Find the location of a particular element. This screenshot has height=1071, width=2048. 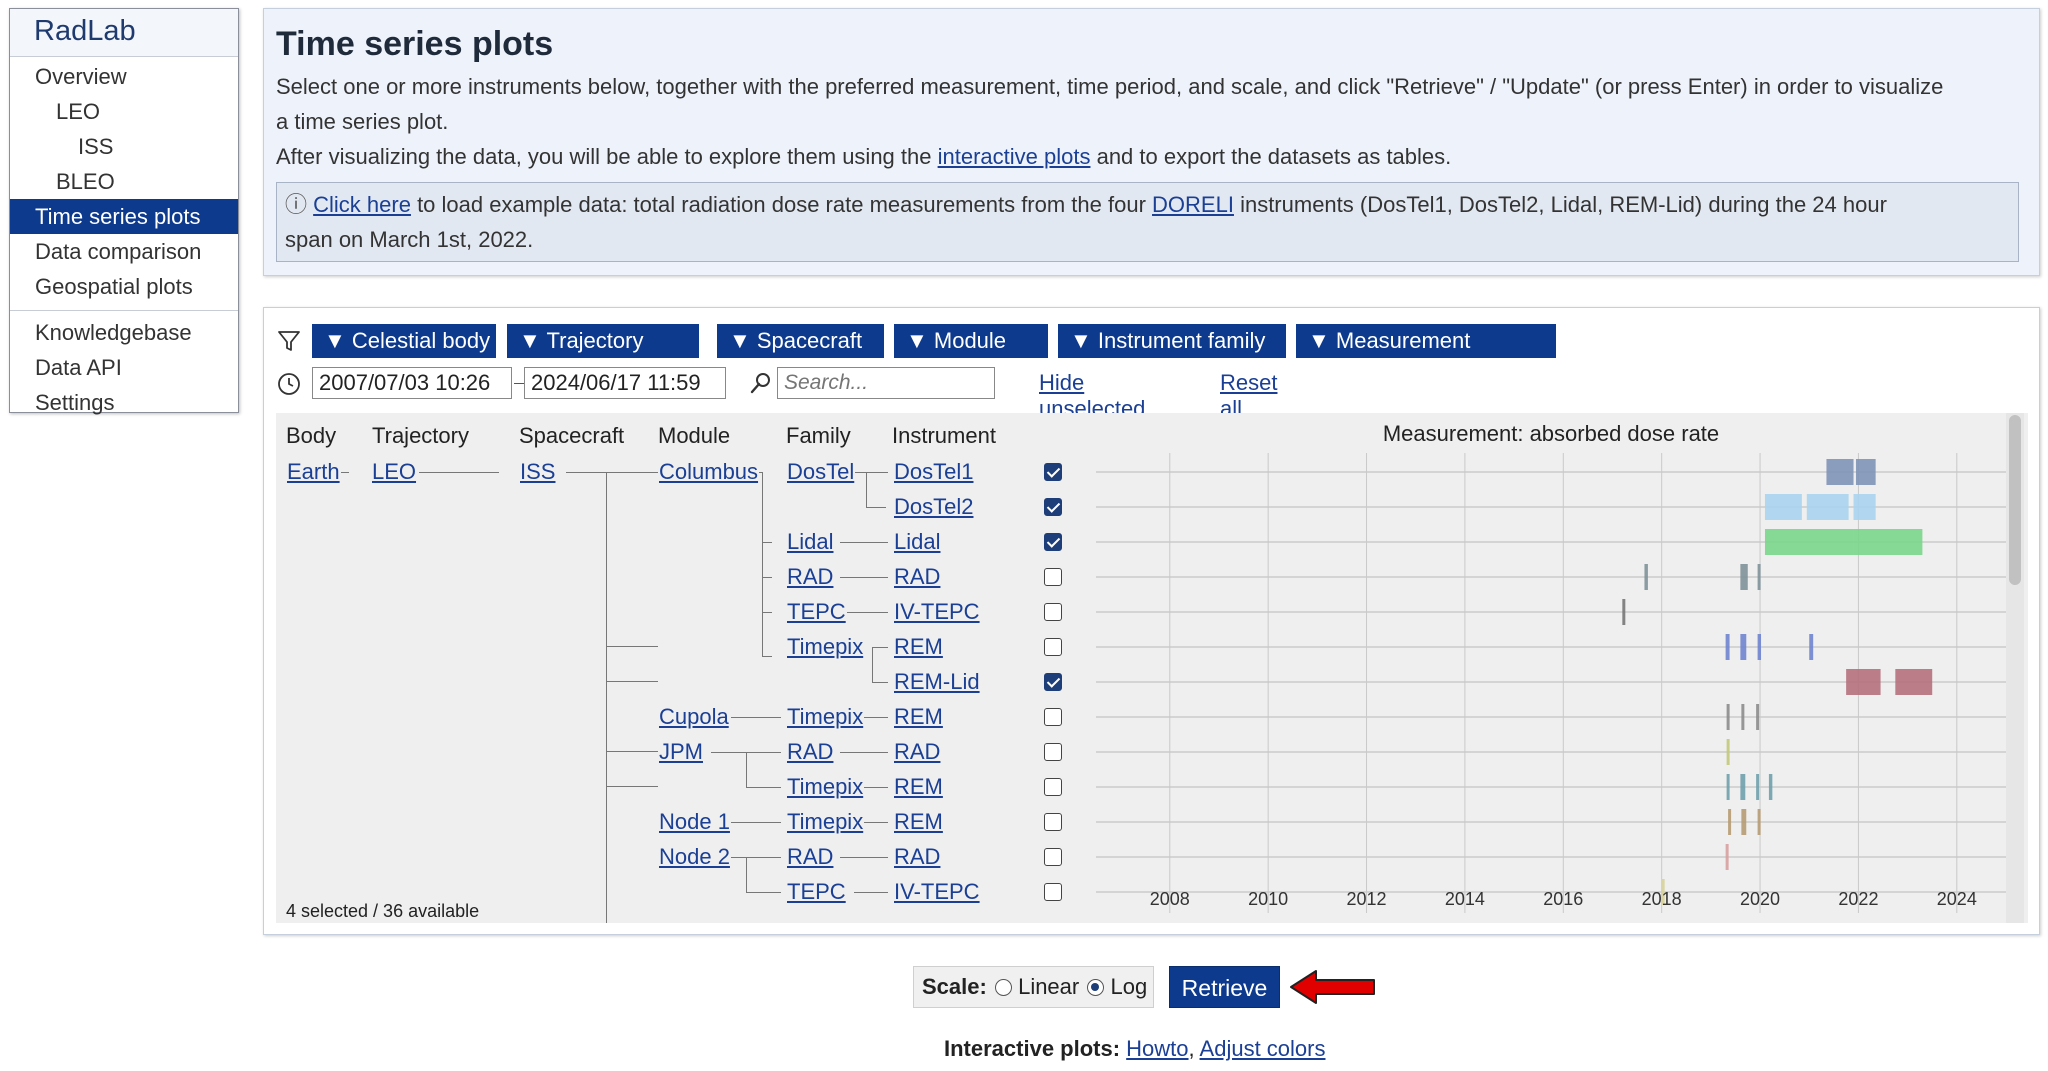

module-link-node-2: Node 2 is located at coordinates (694, 857).